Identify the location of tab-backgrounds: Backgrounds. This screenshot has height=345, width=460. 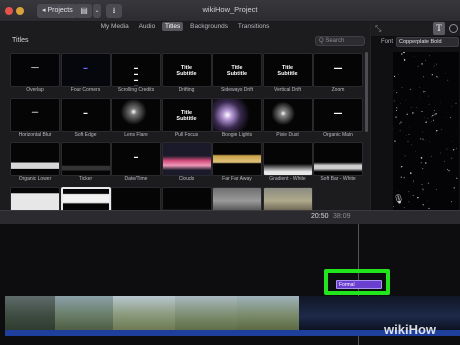
(209, 26).